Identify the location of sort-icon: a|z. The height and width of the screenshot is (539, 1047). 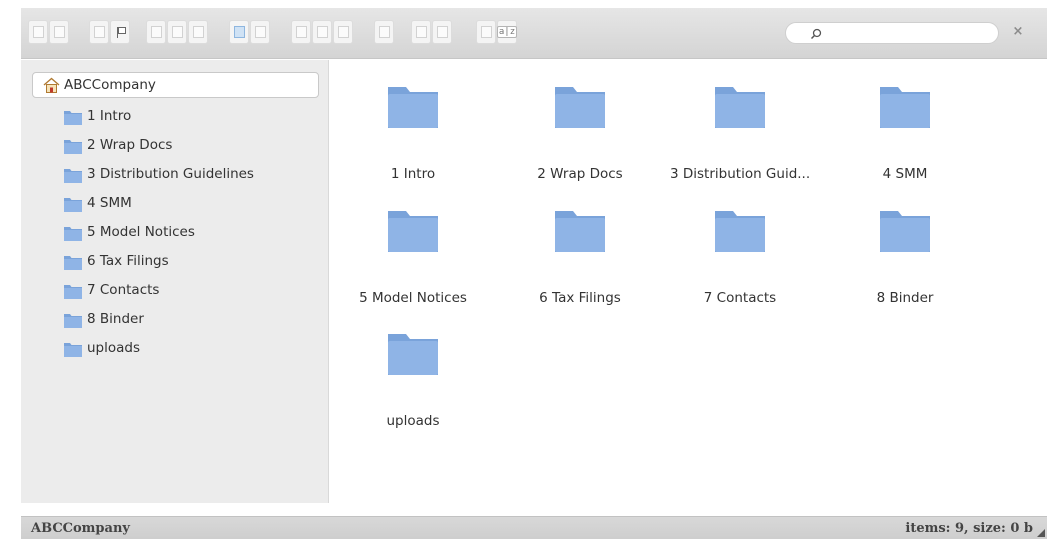
(507, 32).